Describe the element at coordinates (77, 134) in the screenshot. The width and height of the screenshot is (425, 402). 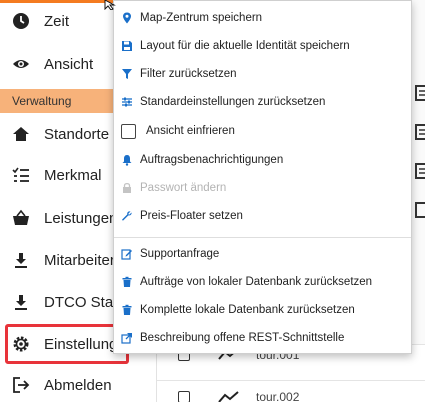
I see `sidebar-item-label: Standorte` at that location.